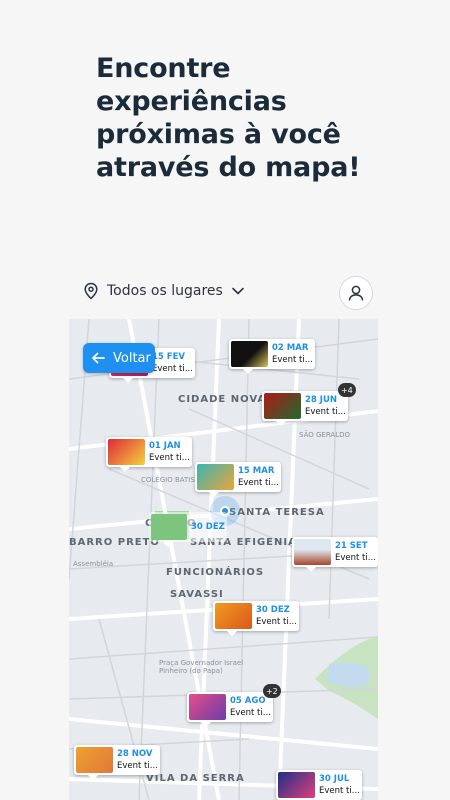 This screenshot has width=450, height=800. What do you see at coordinates (93, 564) in the screenshot?
I see `map-label-assembleia: Assembléia` at bounding box center [93, 564].